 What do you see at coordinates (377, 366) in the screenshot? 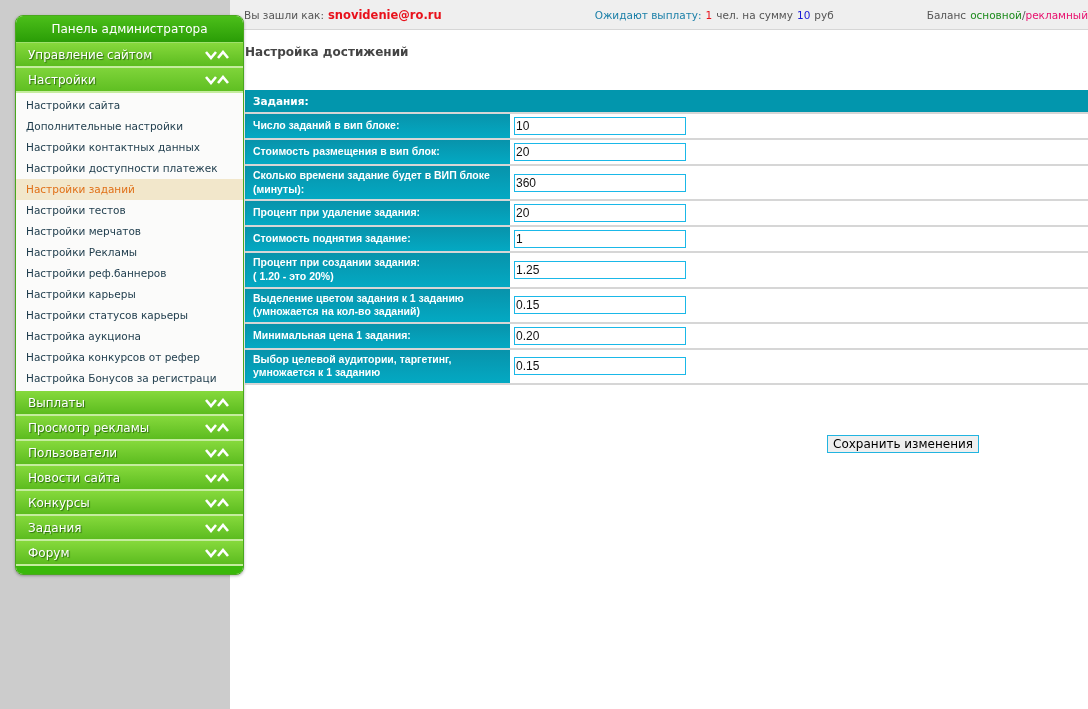
I see `setting-label: Выбор целевой аудитории, таргетинг, умножается к 1 заданию` at bounding box center [377, 366].